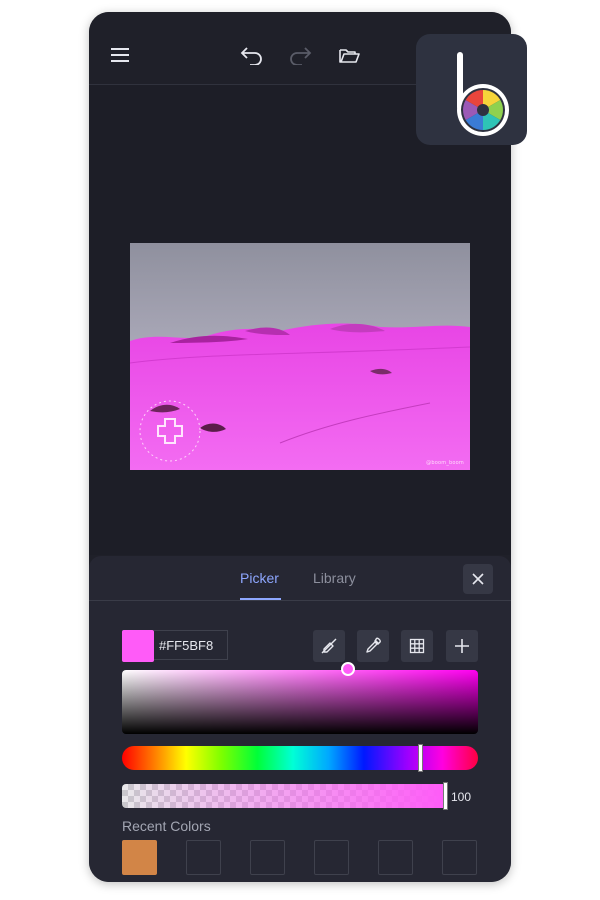 The width and height of the screenshot is (600, 900). Describe the element at coordinates (482, 93) in the screenshot. I see `befunky-logo` at that location.